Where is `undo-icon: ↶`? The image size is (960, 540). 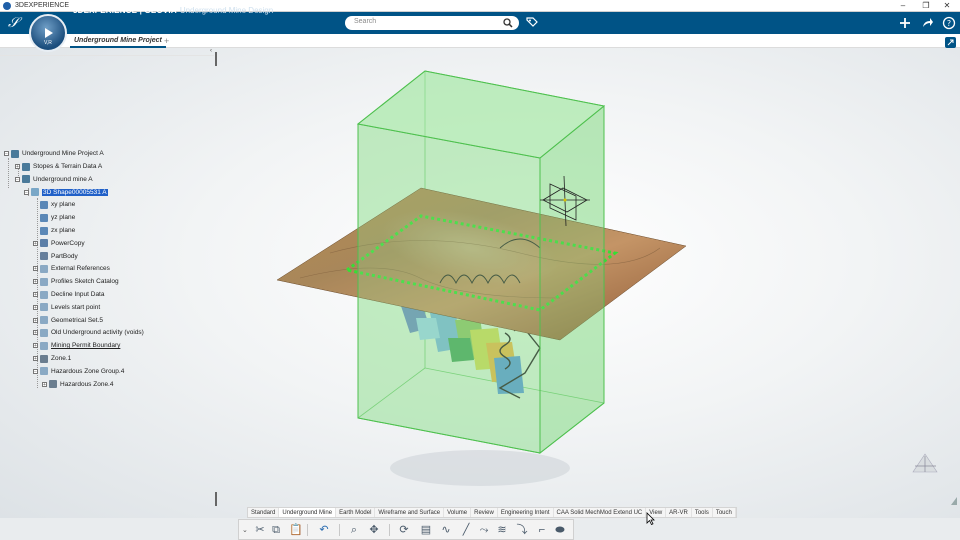 undo-icon: ↶ is located at coordinates (324, 530).